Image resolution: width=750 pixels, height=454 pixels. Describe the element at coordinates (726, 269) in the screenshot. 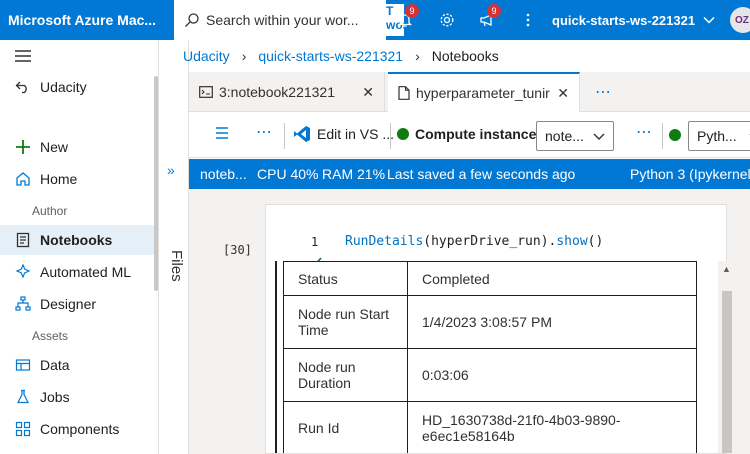

I see `scroll-up-icon: ▲` at that location.